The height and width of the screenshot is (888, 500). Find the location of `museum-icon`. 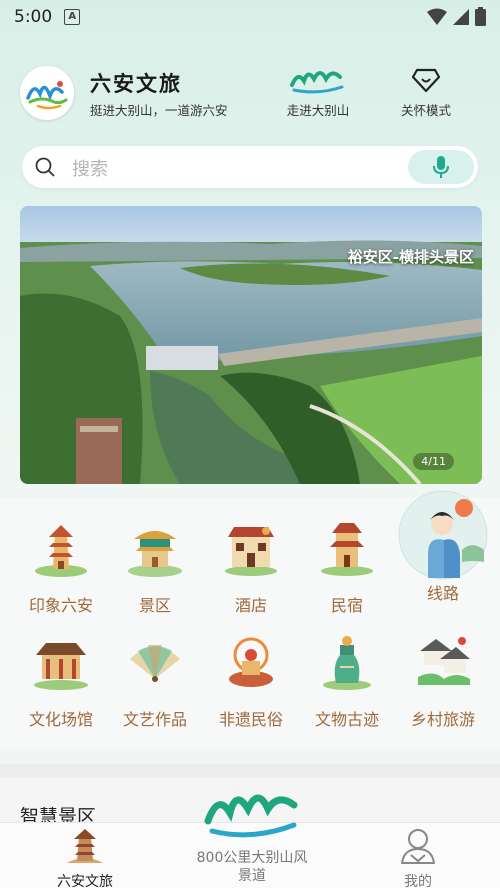

museum-icon is located at coordinates (61, 666).